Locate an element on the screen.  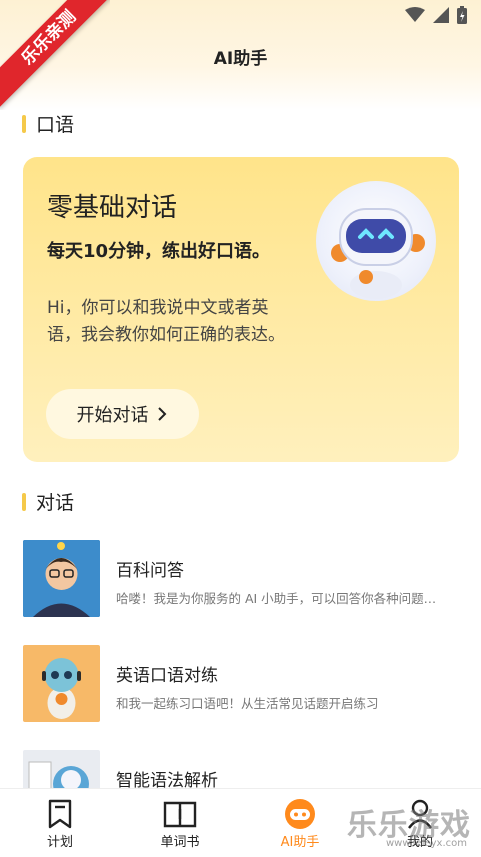
tab-plan: 计划 is located at coordinates (60, 823).